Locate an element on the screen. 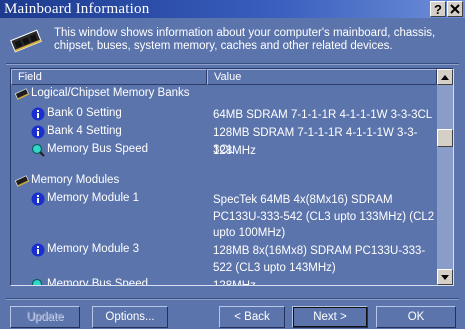 The width and height of the screenshot is (465, 329). arrow-up-icon is located at coordinates (445, 77).